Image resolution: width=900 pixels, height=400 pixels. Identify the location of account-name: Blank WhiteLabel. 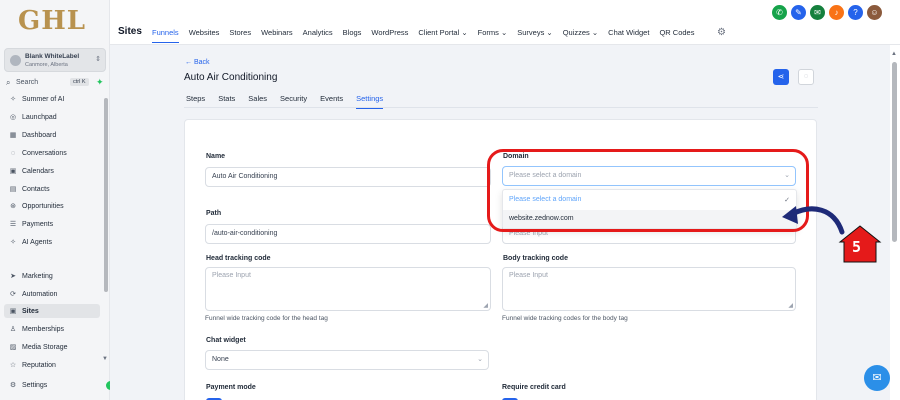
(52, 56).